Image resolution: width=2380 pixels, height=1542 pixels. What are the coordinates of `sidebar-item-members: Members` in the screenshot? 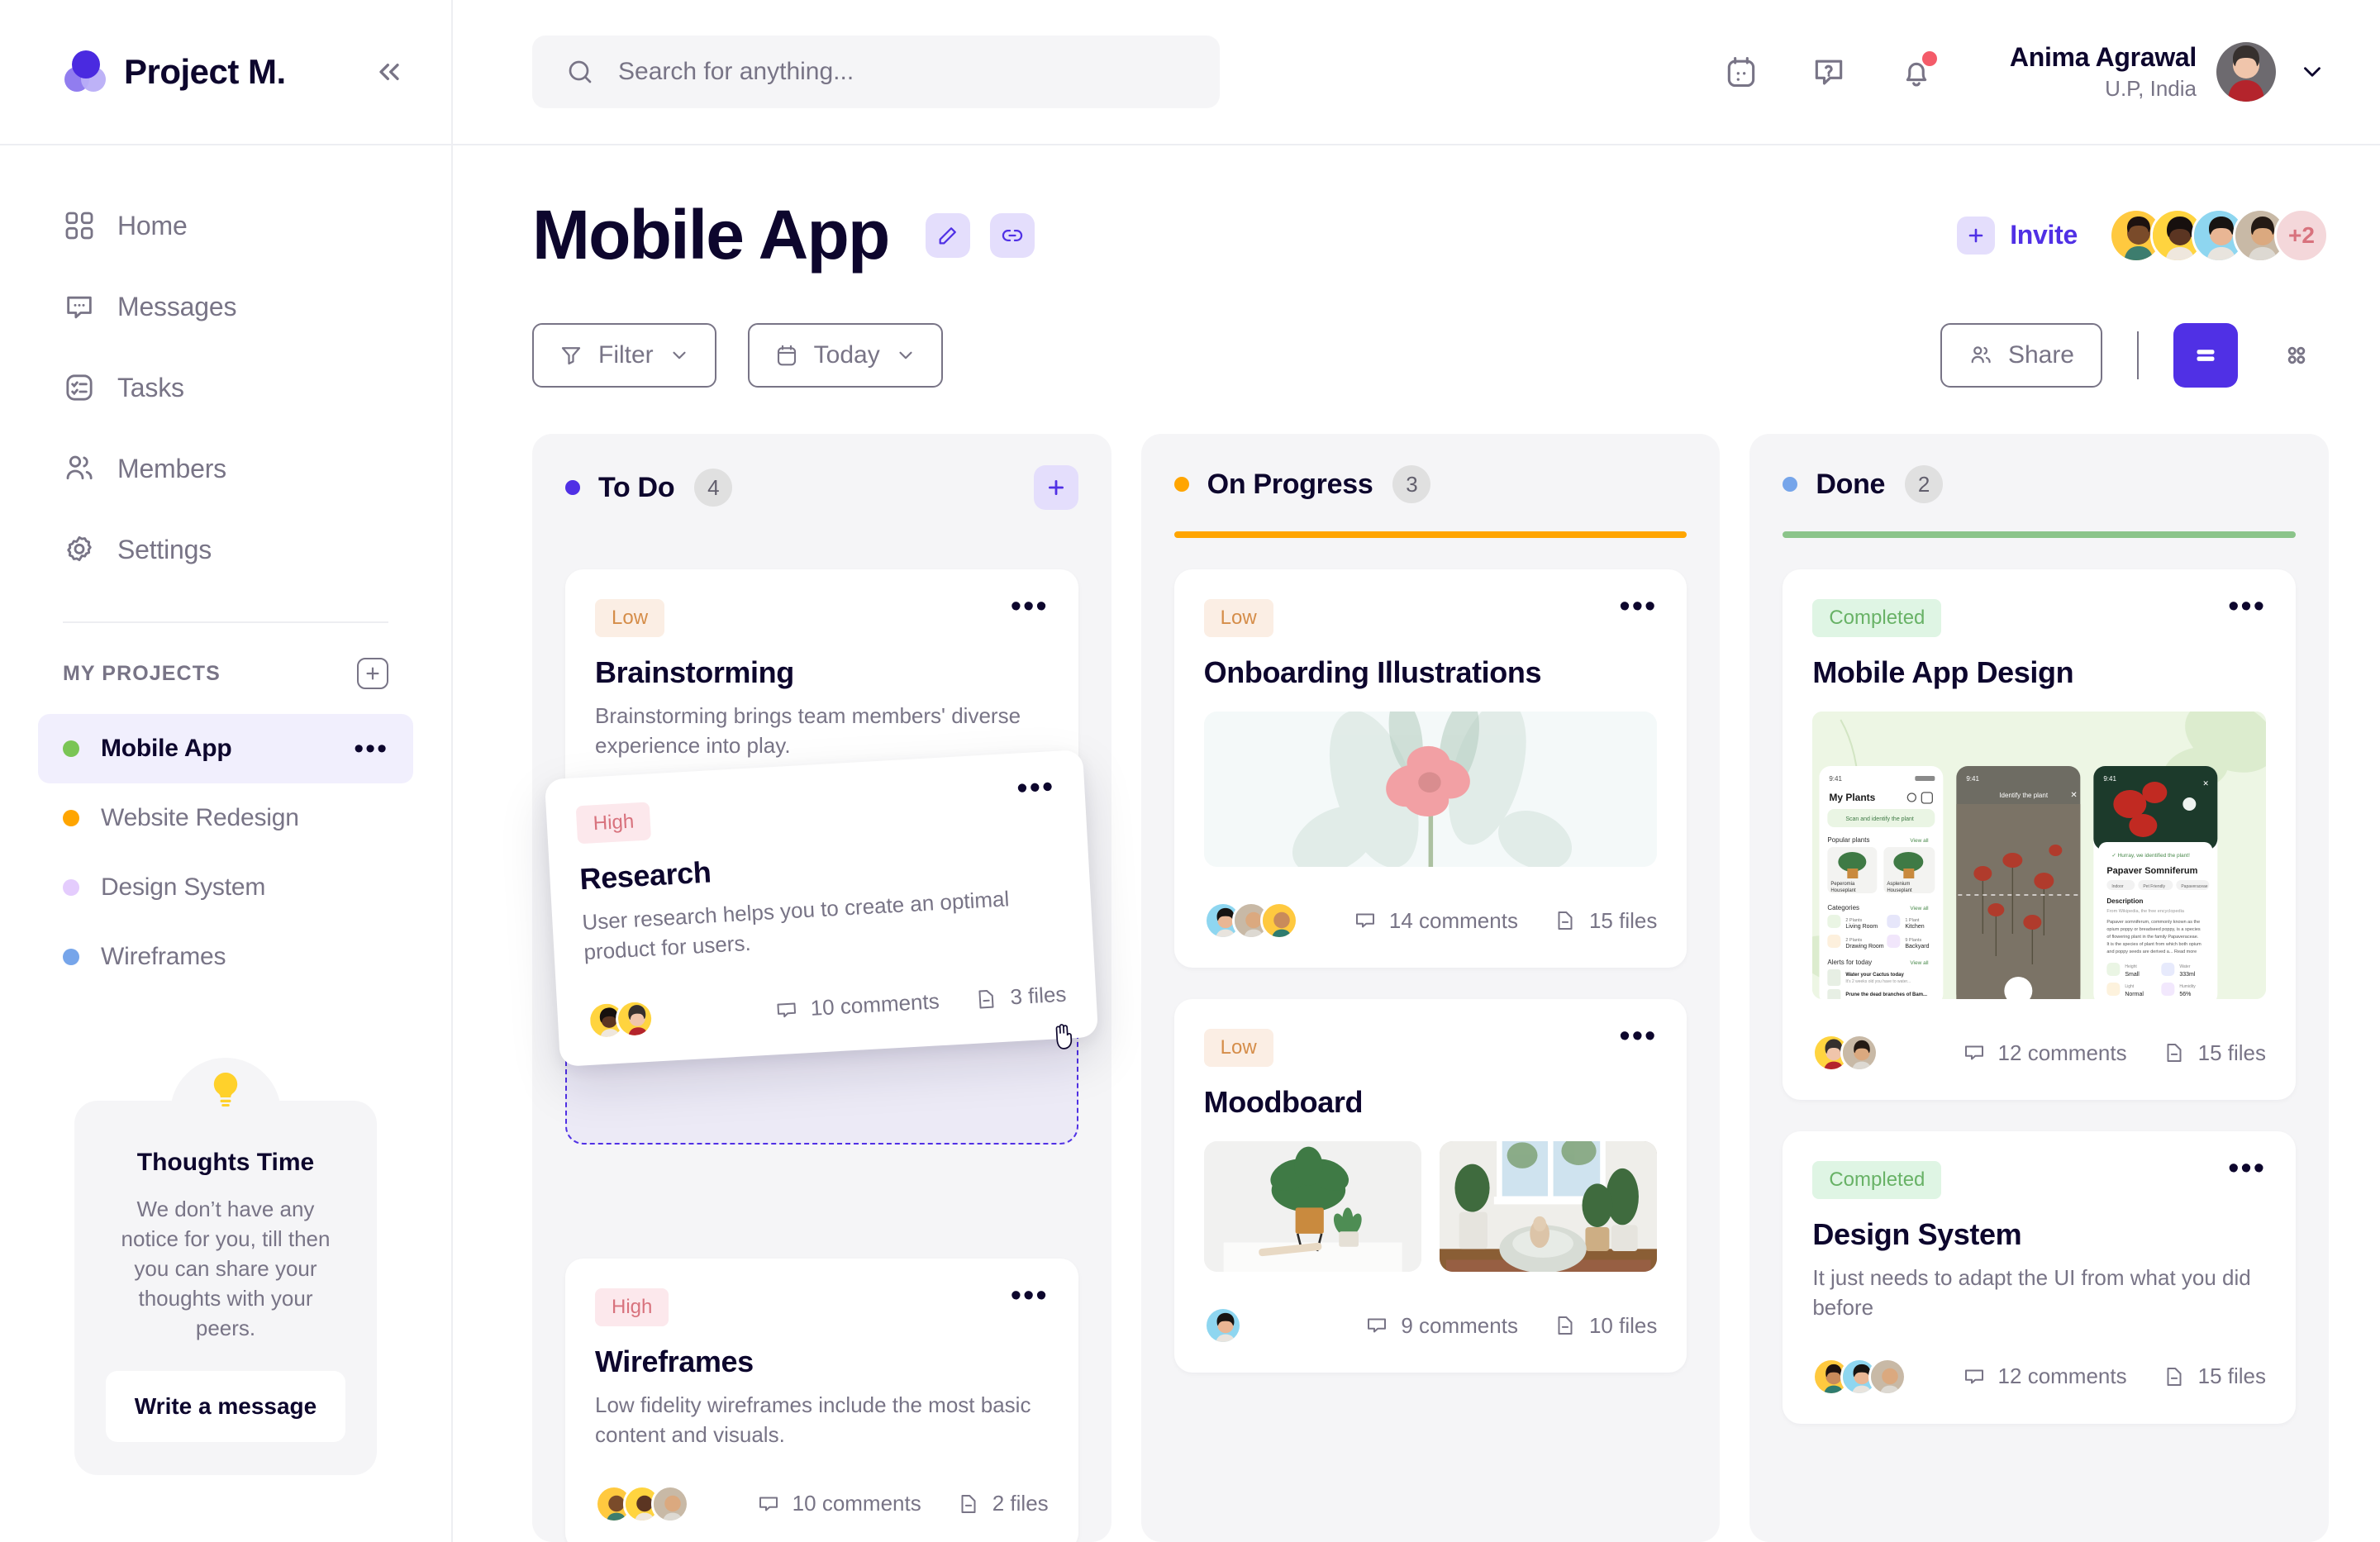 It's located at (225, 468).